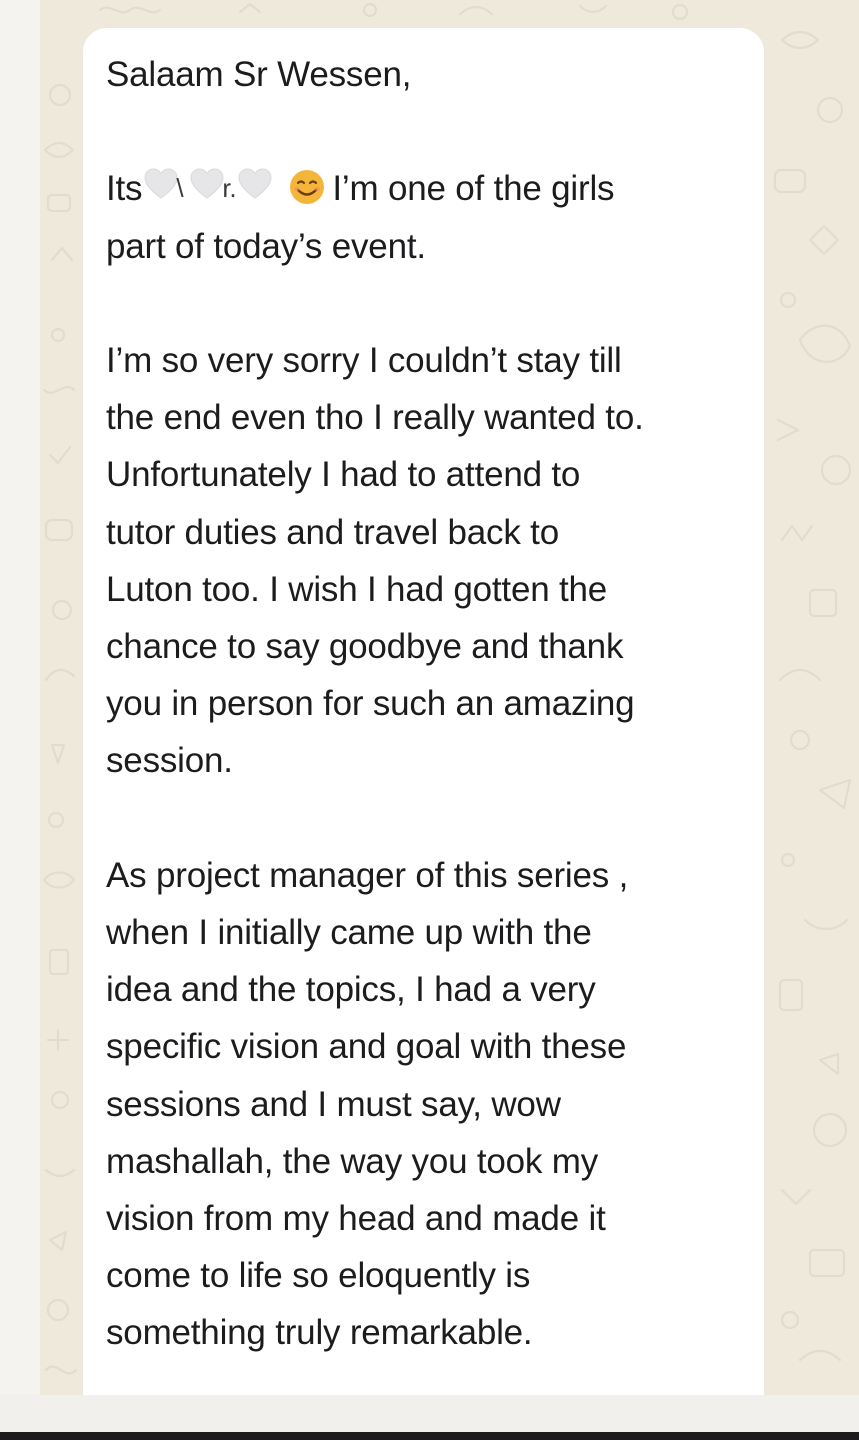  What do you see at coordinates (351, 990) in the screenshot?
I see `praise-line: idea and the topics, I had a very` at bounding box center [351, 990].